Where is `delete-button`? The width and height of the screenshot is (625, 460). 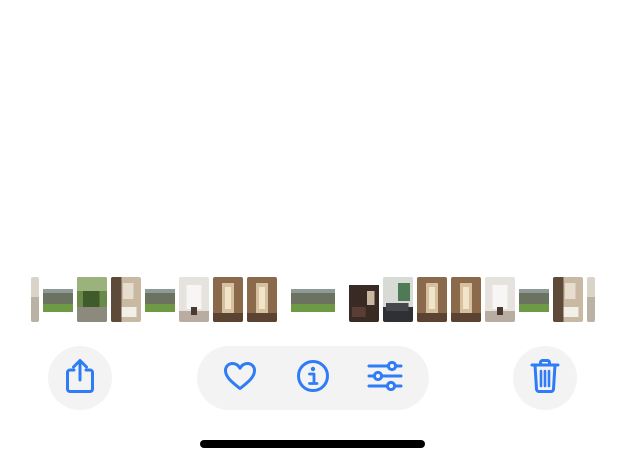 delete-button is located at coordinates (545, 378).